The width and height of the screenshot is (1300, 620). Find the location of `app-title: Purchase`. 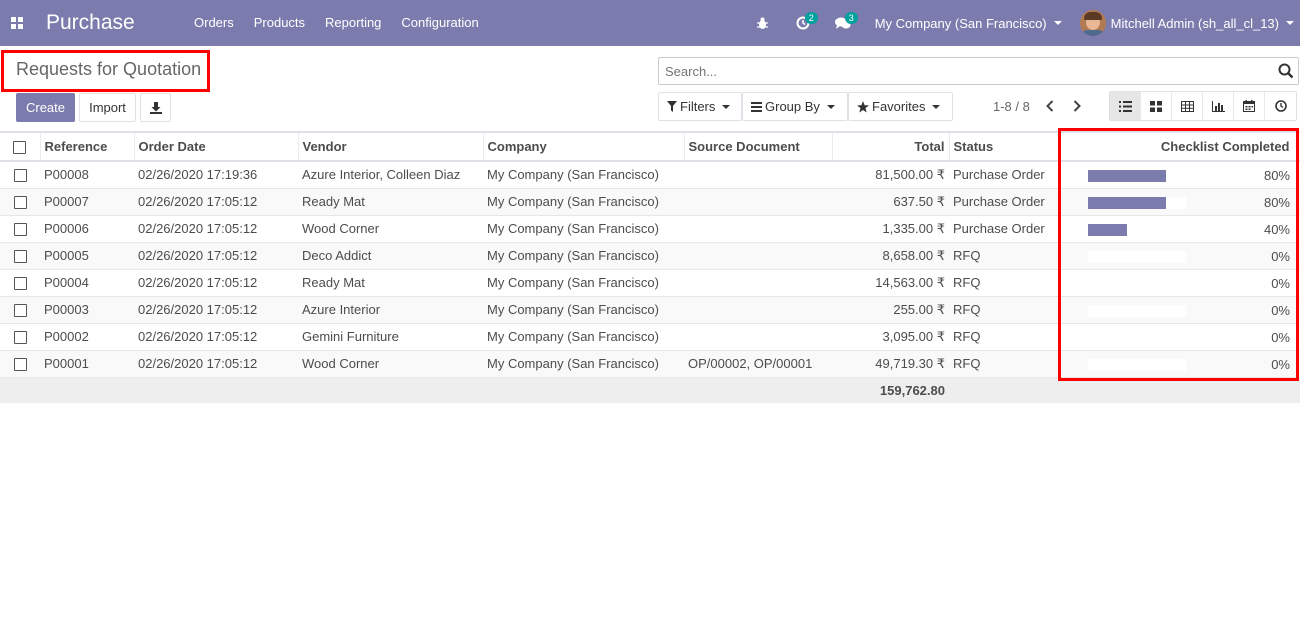

app-title: Purchase is located at coordinates (115, 23).